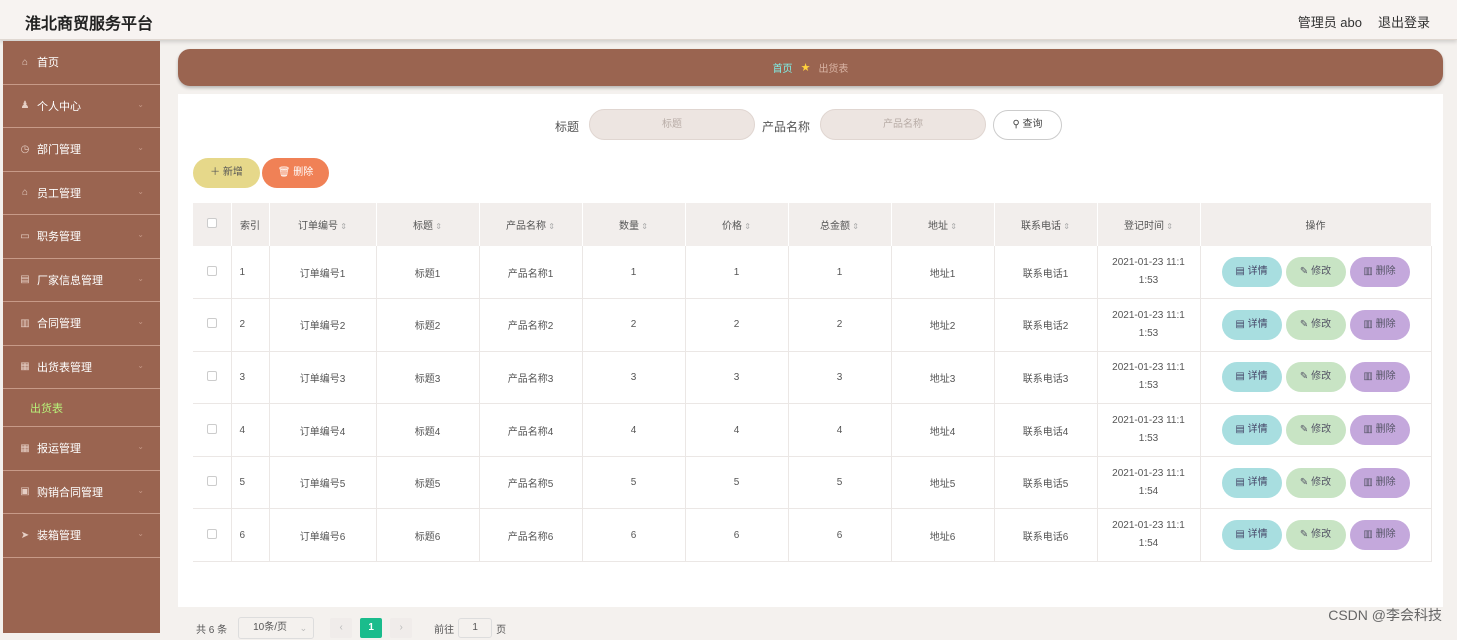 This screenshot has width=1457, height=640. I want to click on row-index: 3, so click(250, 378).